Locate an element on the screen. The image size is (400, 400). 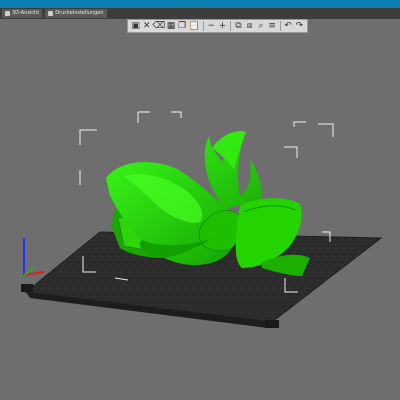
delete-icon: ✕ is located at coordinates (146, 26).